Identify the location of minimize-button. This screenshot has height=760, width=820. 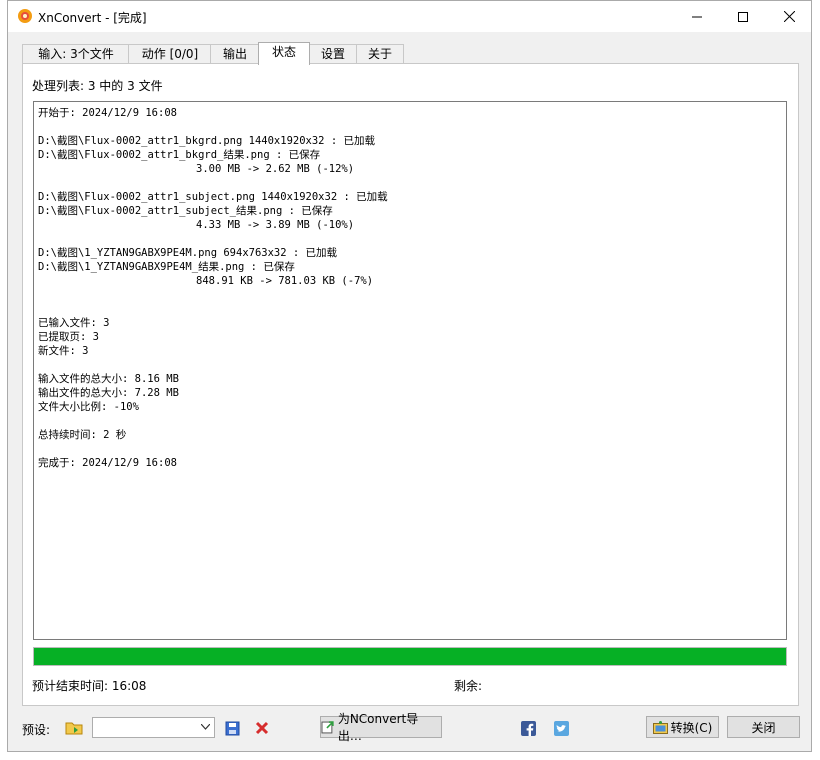
(697, 16).